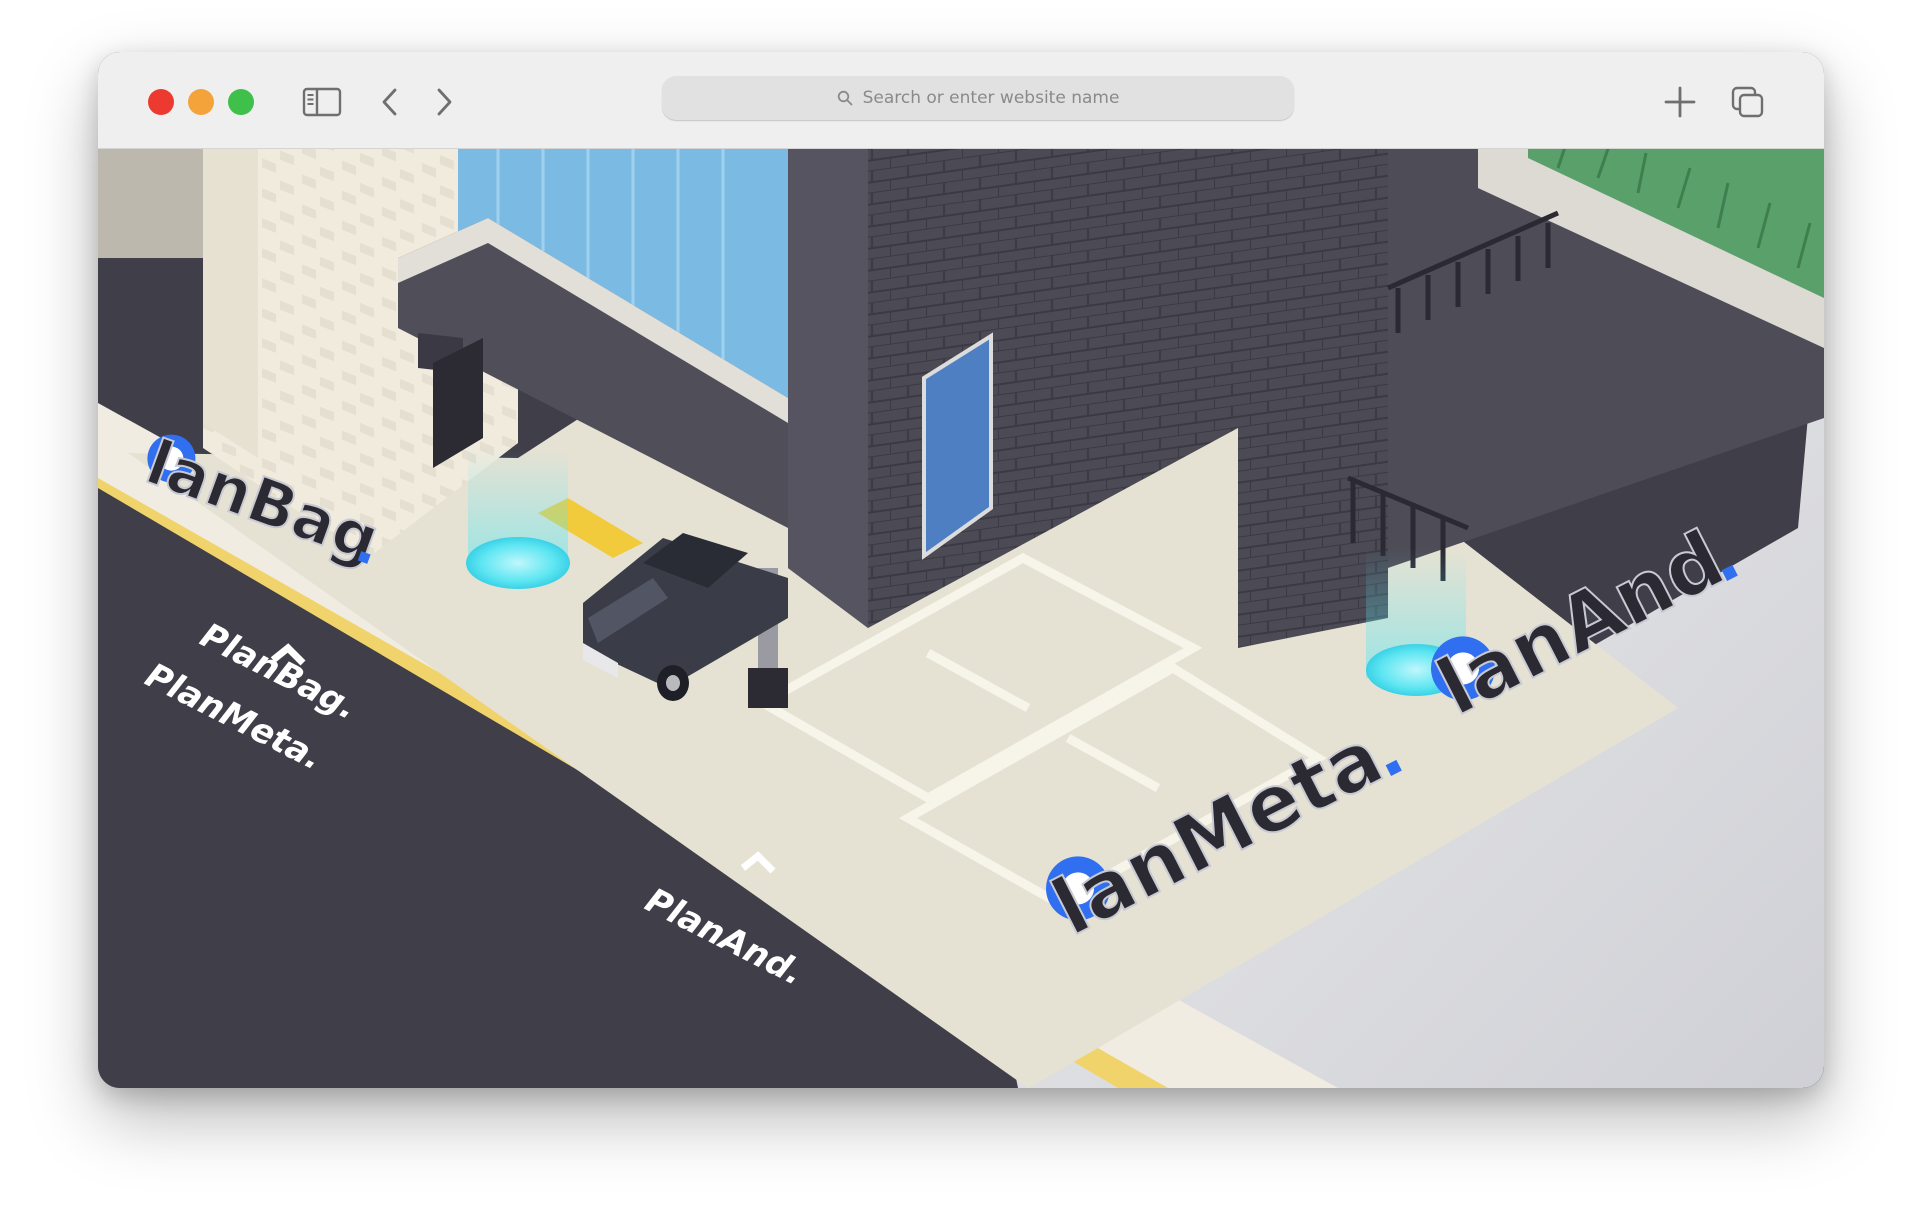 This screenshot has width=1920, height=1225. I want to click on forward-chevron-icon, so click(444, 102).